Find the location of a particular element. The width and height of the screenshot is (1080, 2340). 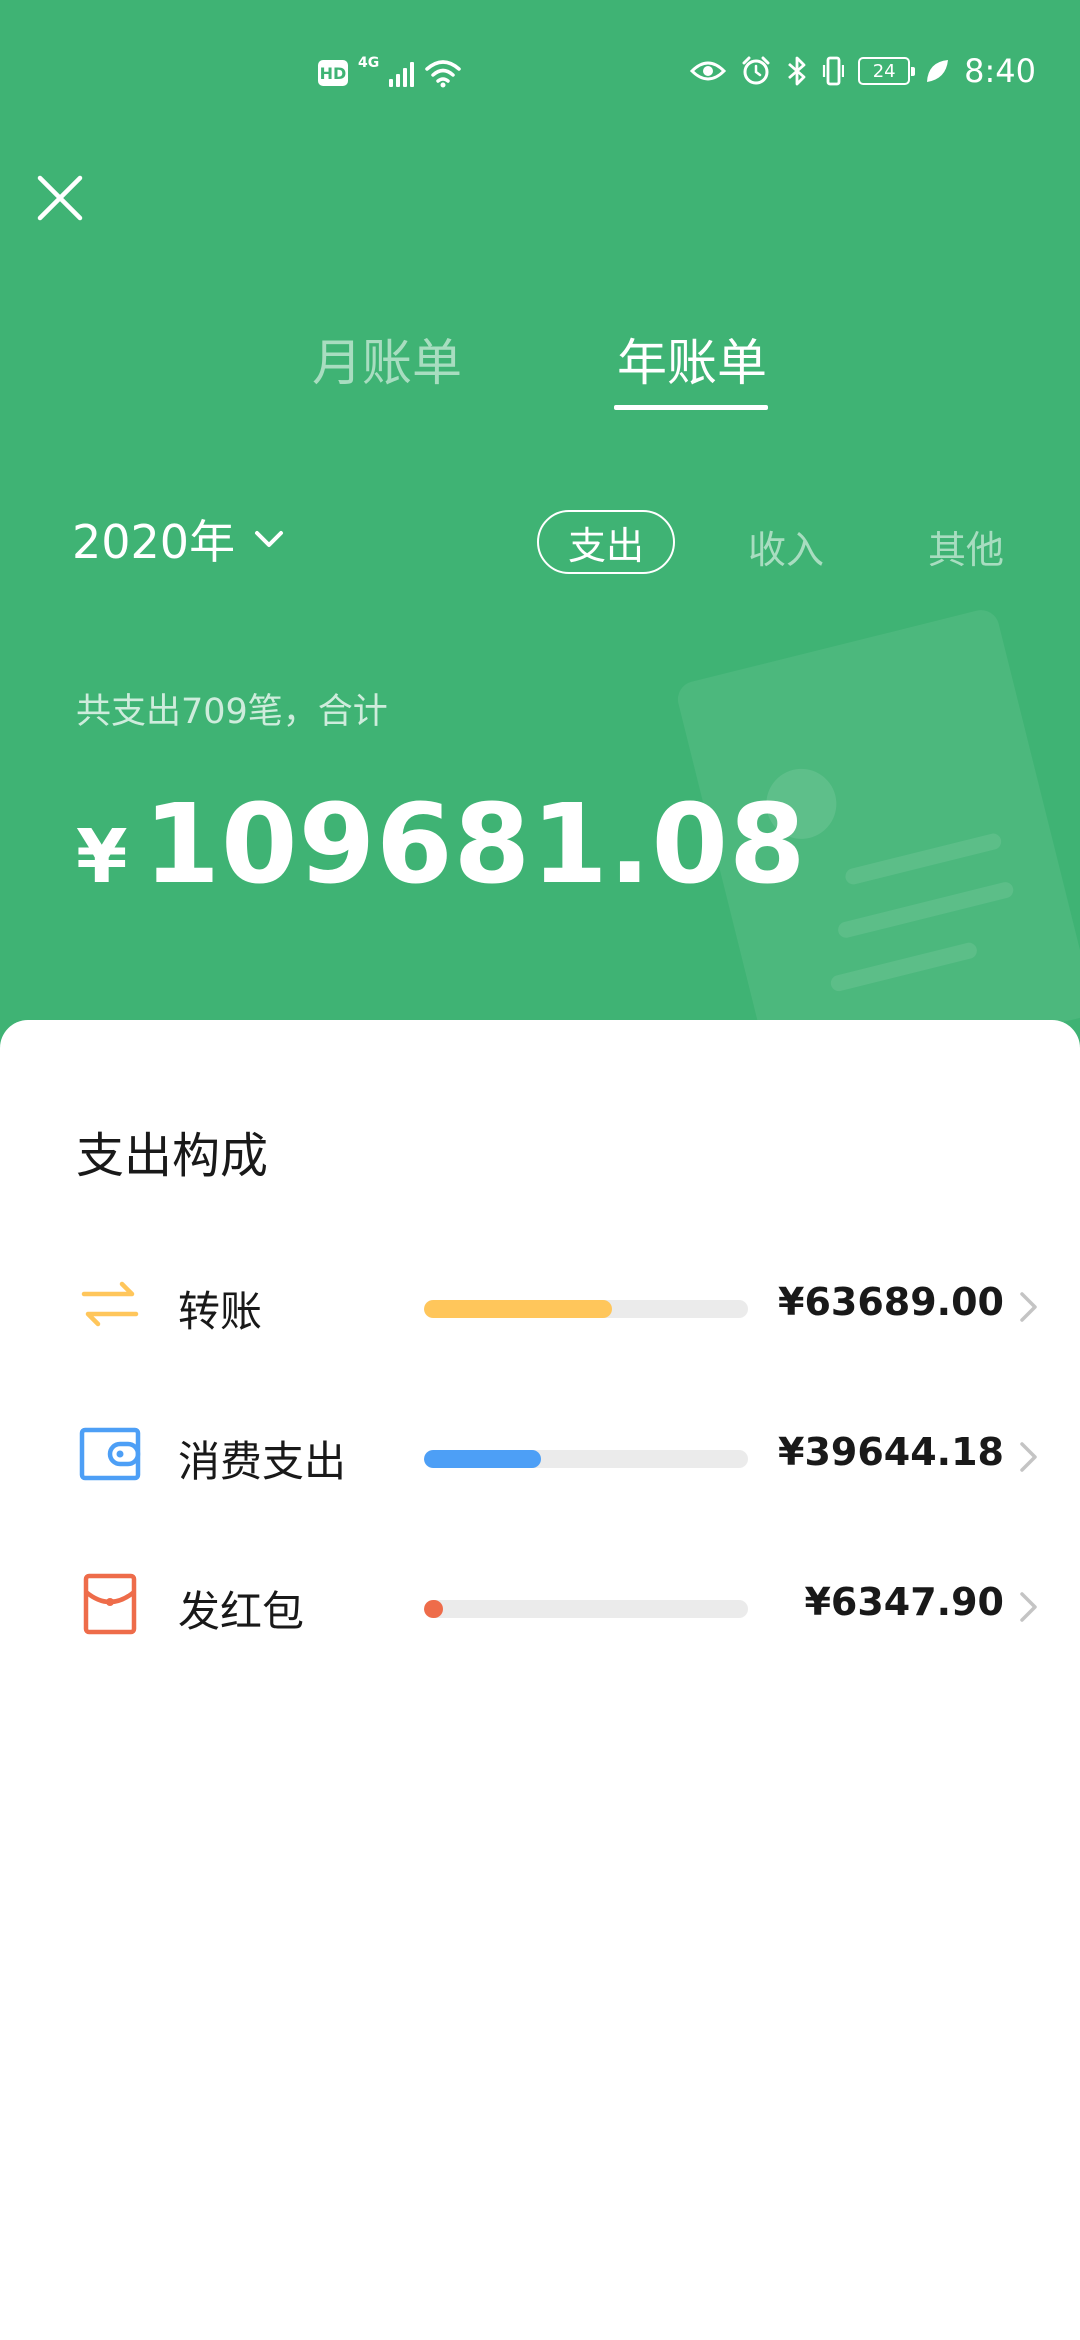

breakdown-amount: ¥6347.90 is located at coordinates (904, 1602).